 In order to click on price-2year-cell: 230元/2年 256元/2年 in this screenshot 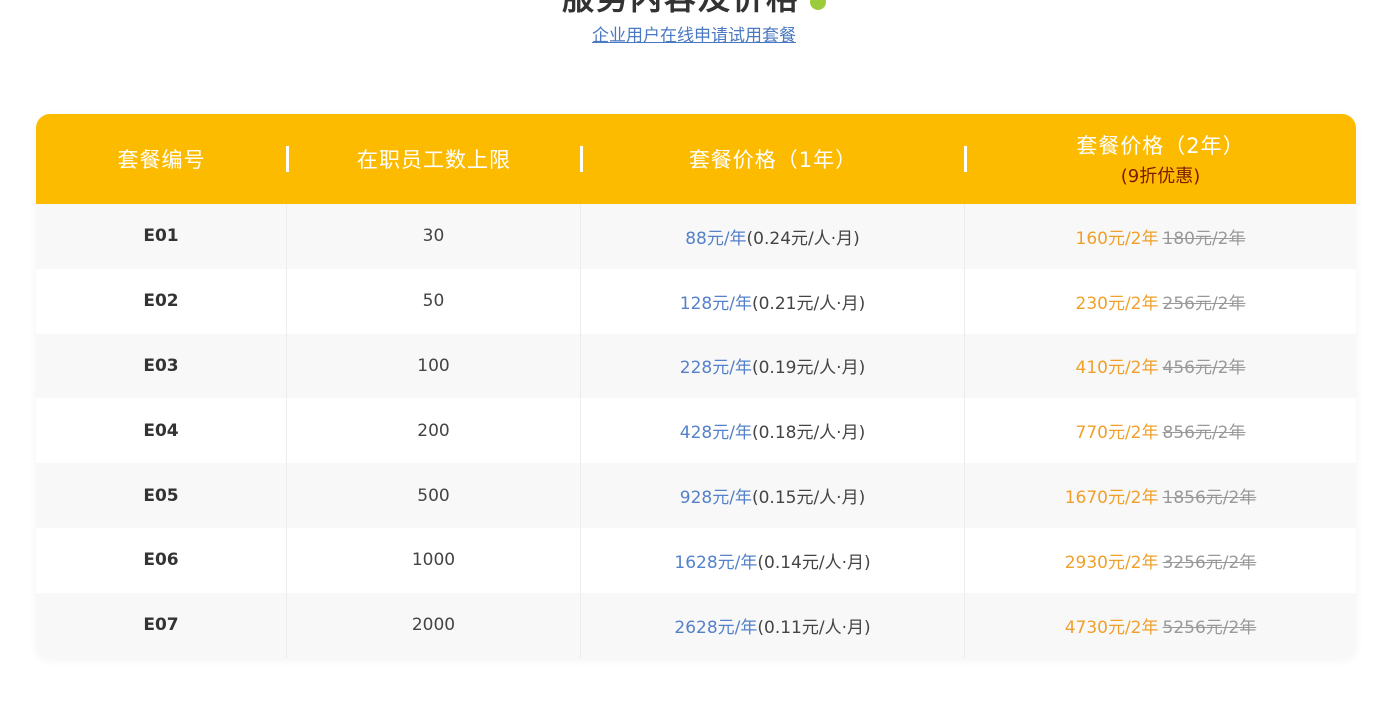, I will do `click(1160, 301)`.